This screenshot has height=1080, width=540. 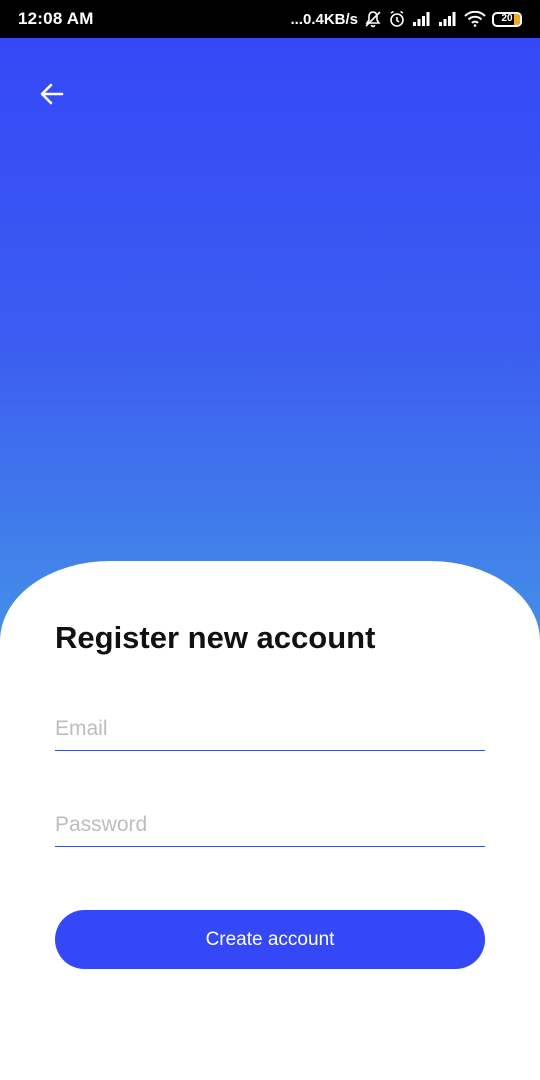 I want to click on arrow-left-icon, so click(x=52, y=96).